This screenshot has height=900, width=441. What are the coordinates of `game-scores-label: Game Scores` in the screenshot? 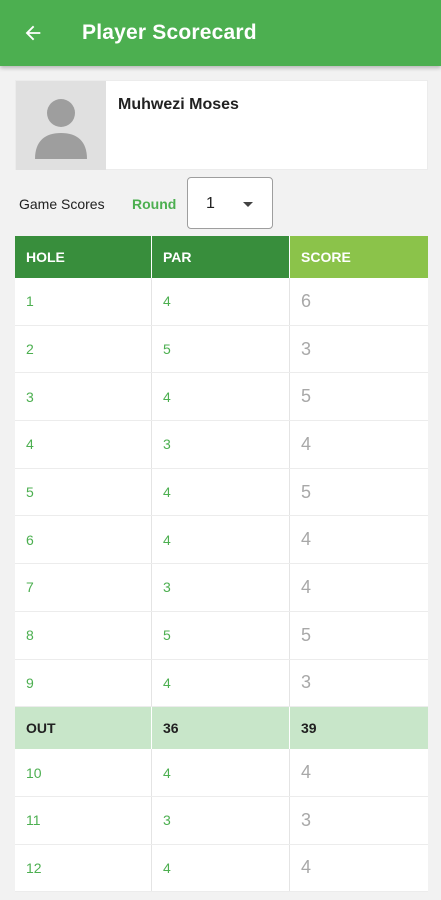 It's located at (62, 204).